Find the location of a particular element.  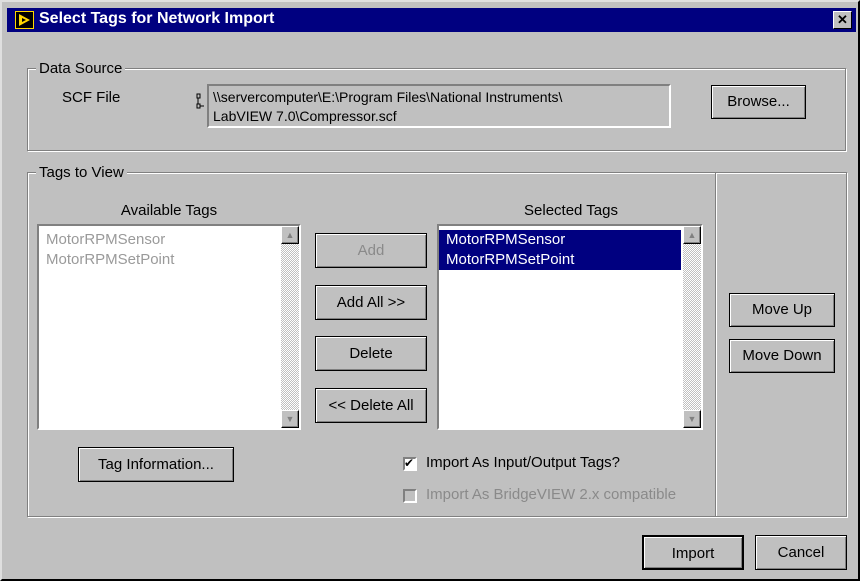

labview-app-icon is located at coordinates (24, 20).